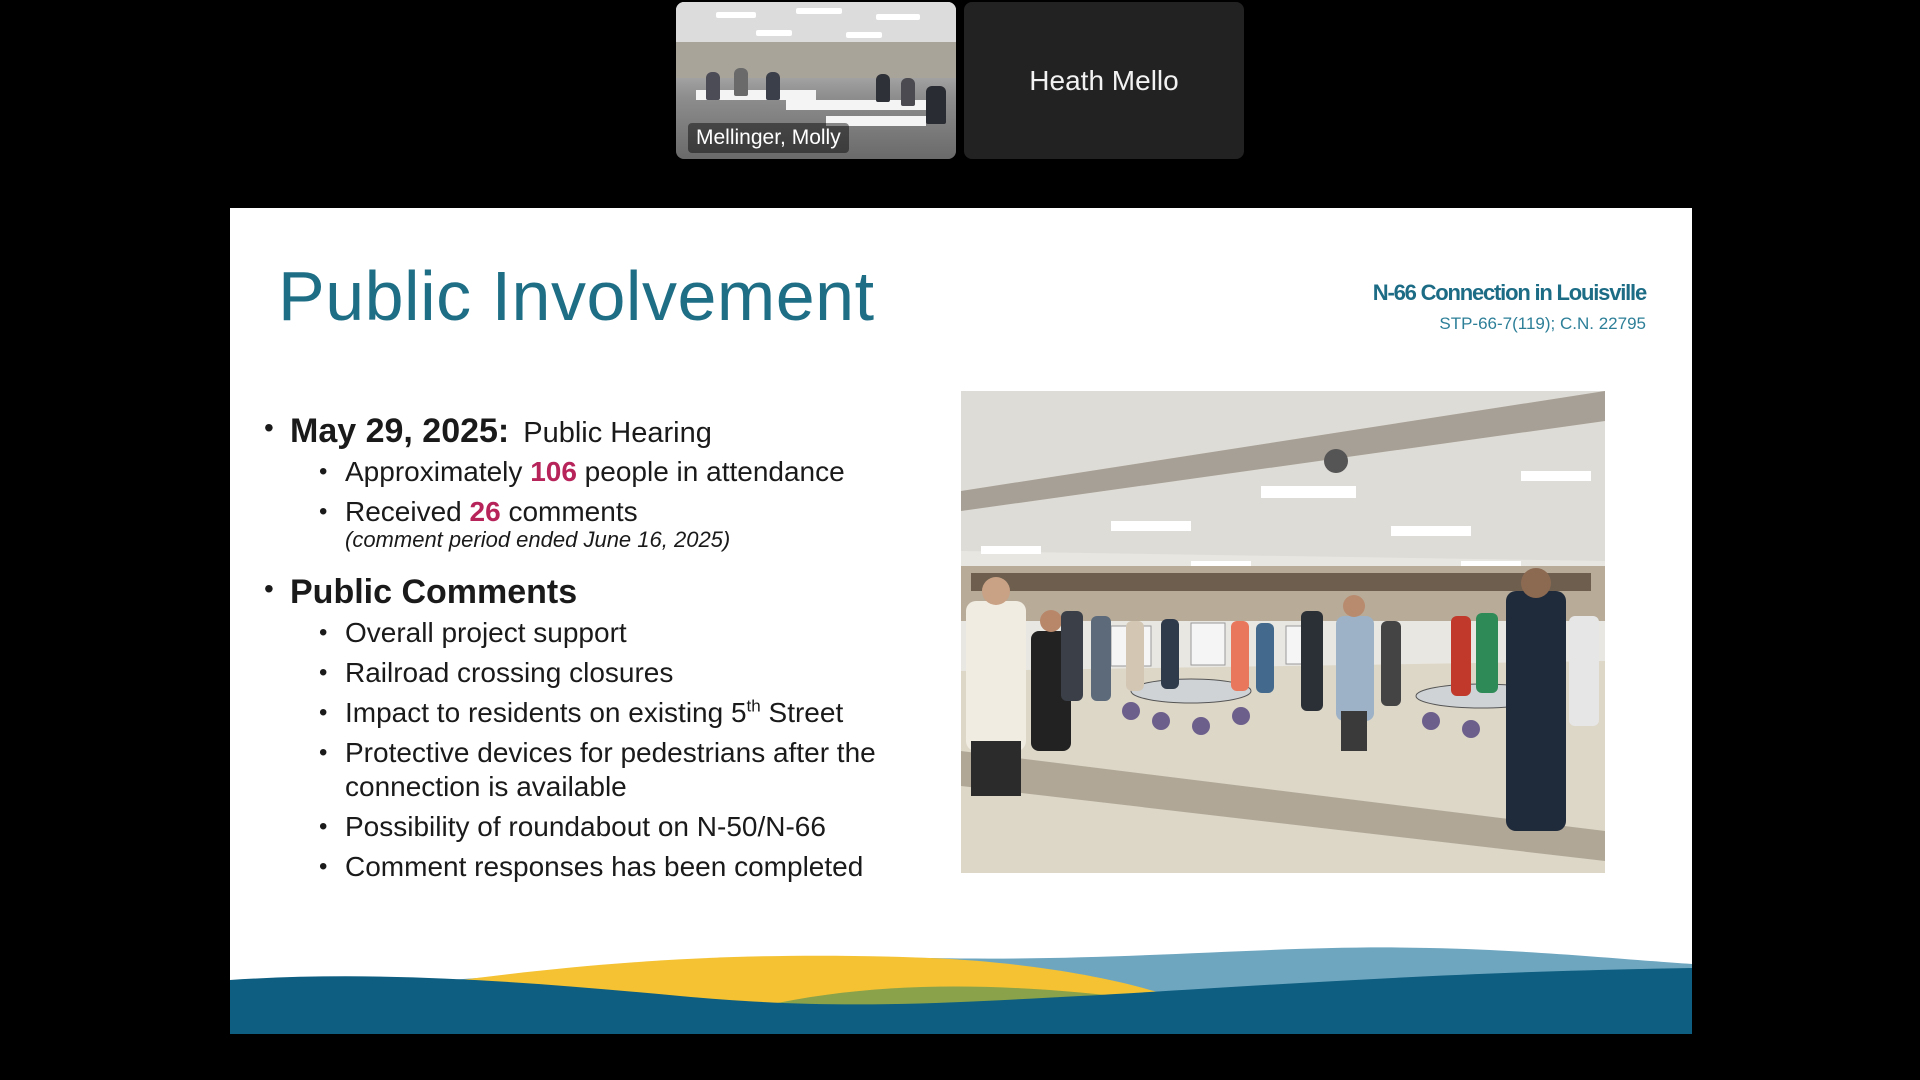 The width and height of the screenshot is (1920, 1080). What do you see at coordinates (1509, 292) in the screenshot?
I see `project-title: N-66 Connection in Louisville` at bounding box center [1509, 292].